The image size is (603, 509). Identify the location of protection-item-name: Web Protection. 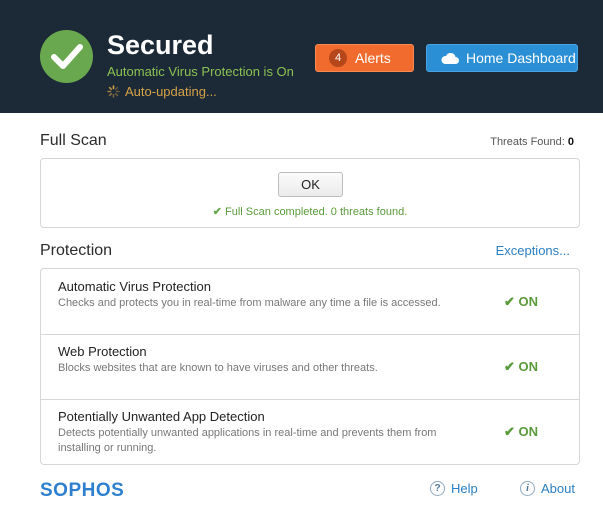
(102, 351).